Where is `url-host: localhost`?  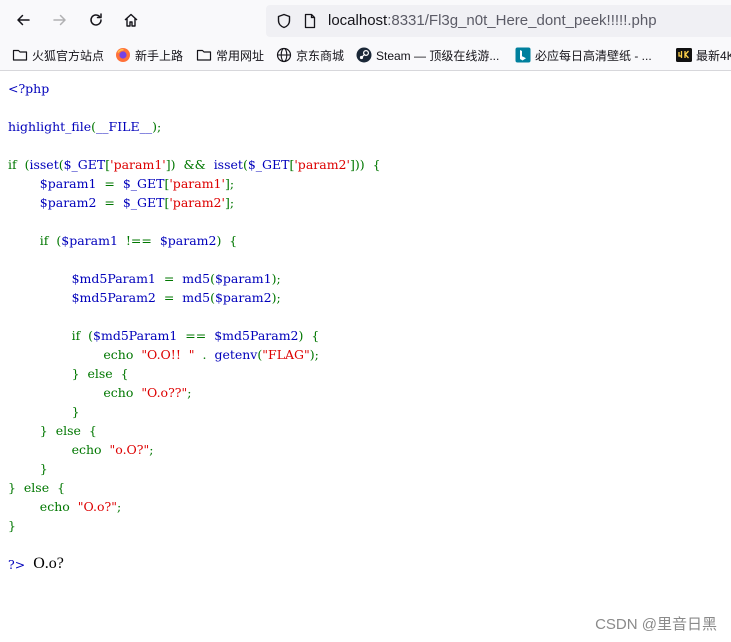 url-host: localhost is located at coordinates (358, 20).